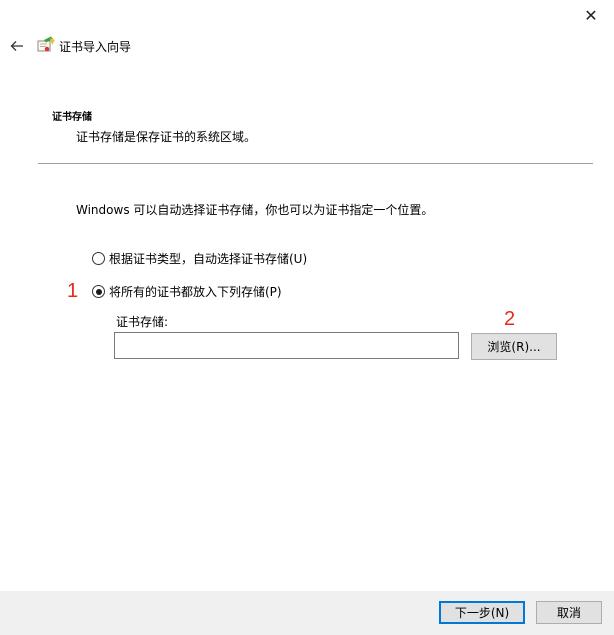 The width and height of the screenshot is (614, 635). Describe the element at coordinates (98, 258) in the screenshot. I see `radio-circle` at that location.